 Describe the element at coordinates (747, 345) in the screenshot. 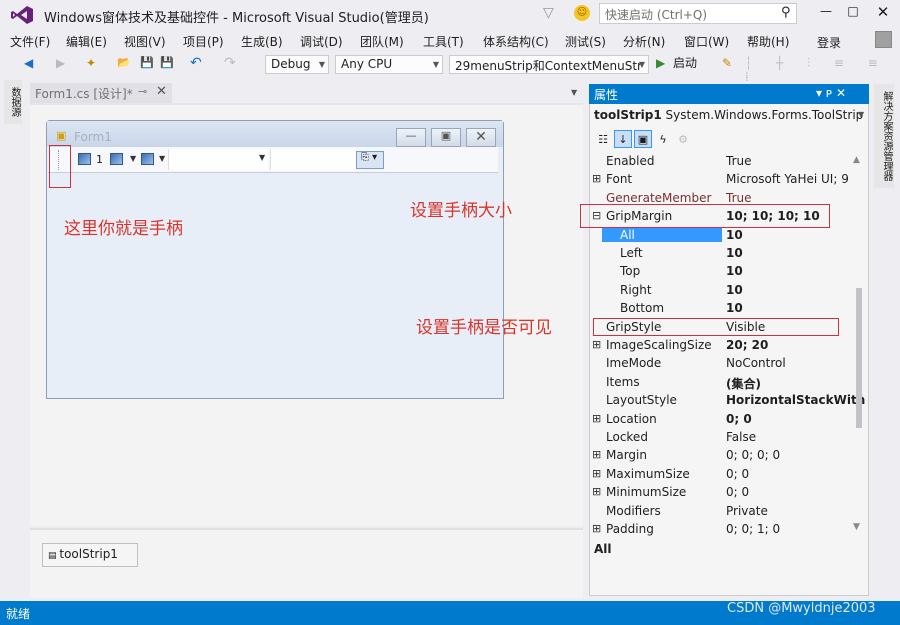

I see `property-value: 20; 20` at that location.